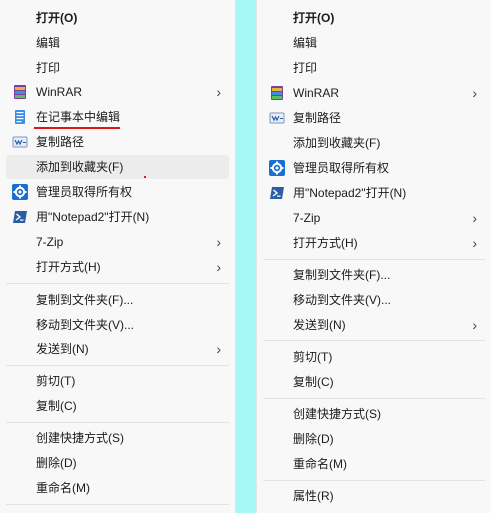 Image resolution: width=491 pixels, height=513 pixels. What do you see at coordinates (374, 496) in the screenshot?
I see `menu-item-properties: 属性(R)` at bounding box center [374, 496].